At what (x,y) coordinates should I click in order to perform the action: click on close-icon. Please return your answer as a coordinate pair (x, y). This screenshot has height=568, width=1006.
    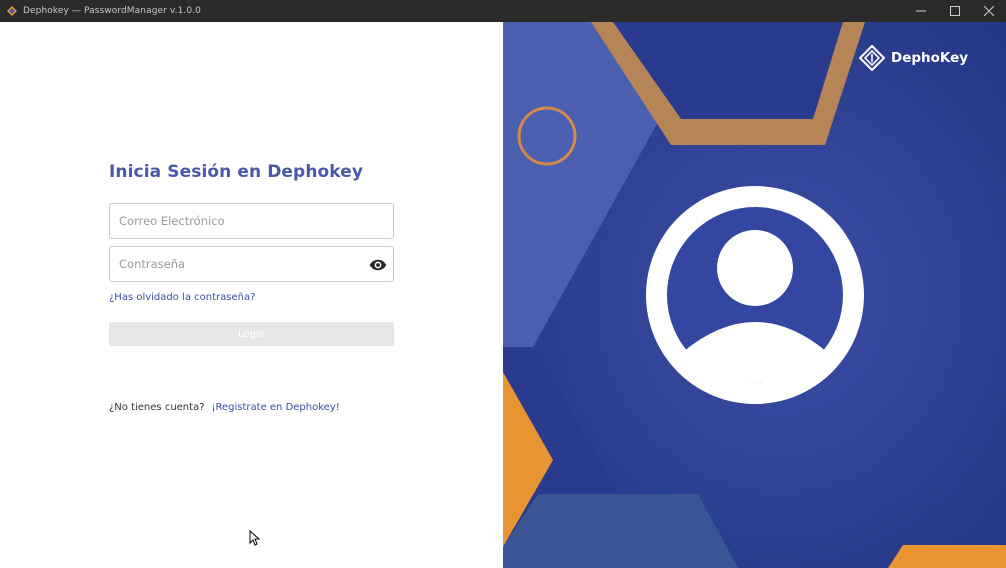
    Looking at the image, I should click on (989, 11).